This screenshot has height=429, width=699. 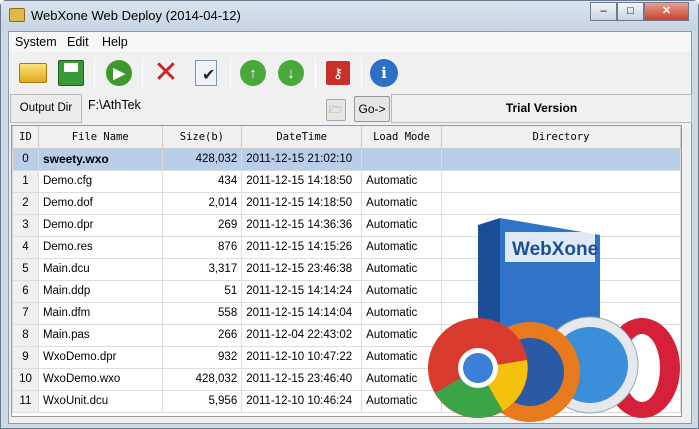 I want to click on menu-system: System, so click(x=36, y=42).